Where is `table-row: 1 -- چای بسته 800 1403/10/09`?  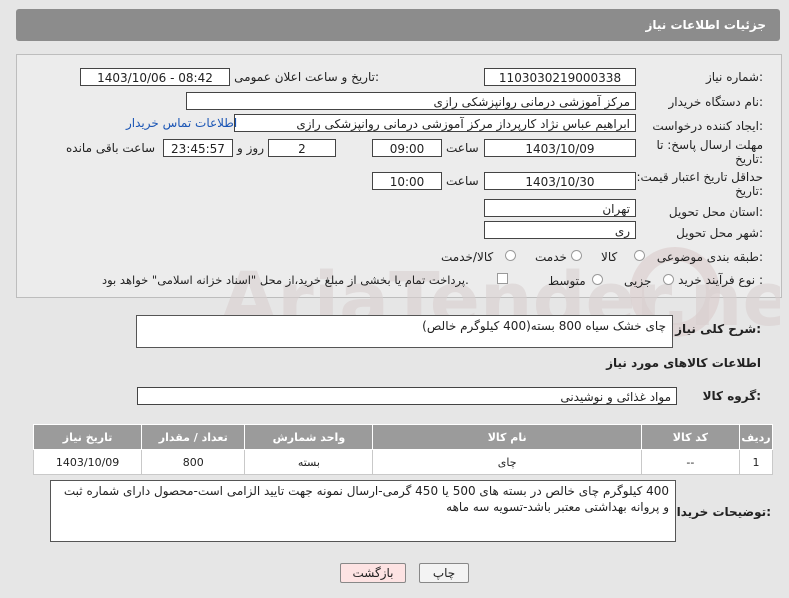 table-row: 1 -- چای بسته 800 1403/10/09 is located at coordinates (403, 462).